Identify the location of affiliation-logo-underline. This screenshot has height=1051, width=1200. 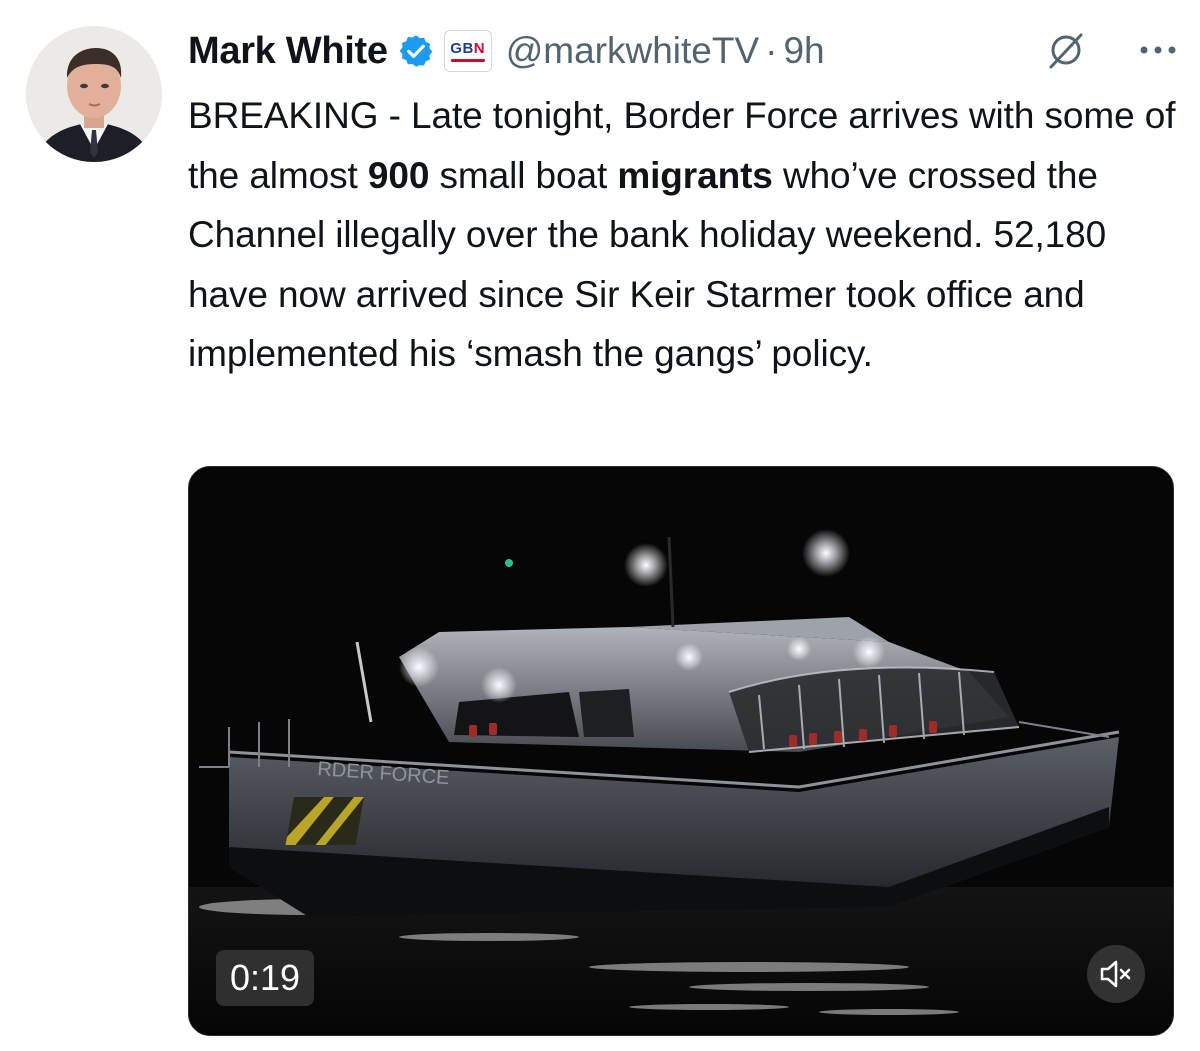
(467, 60).